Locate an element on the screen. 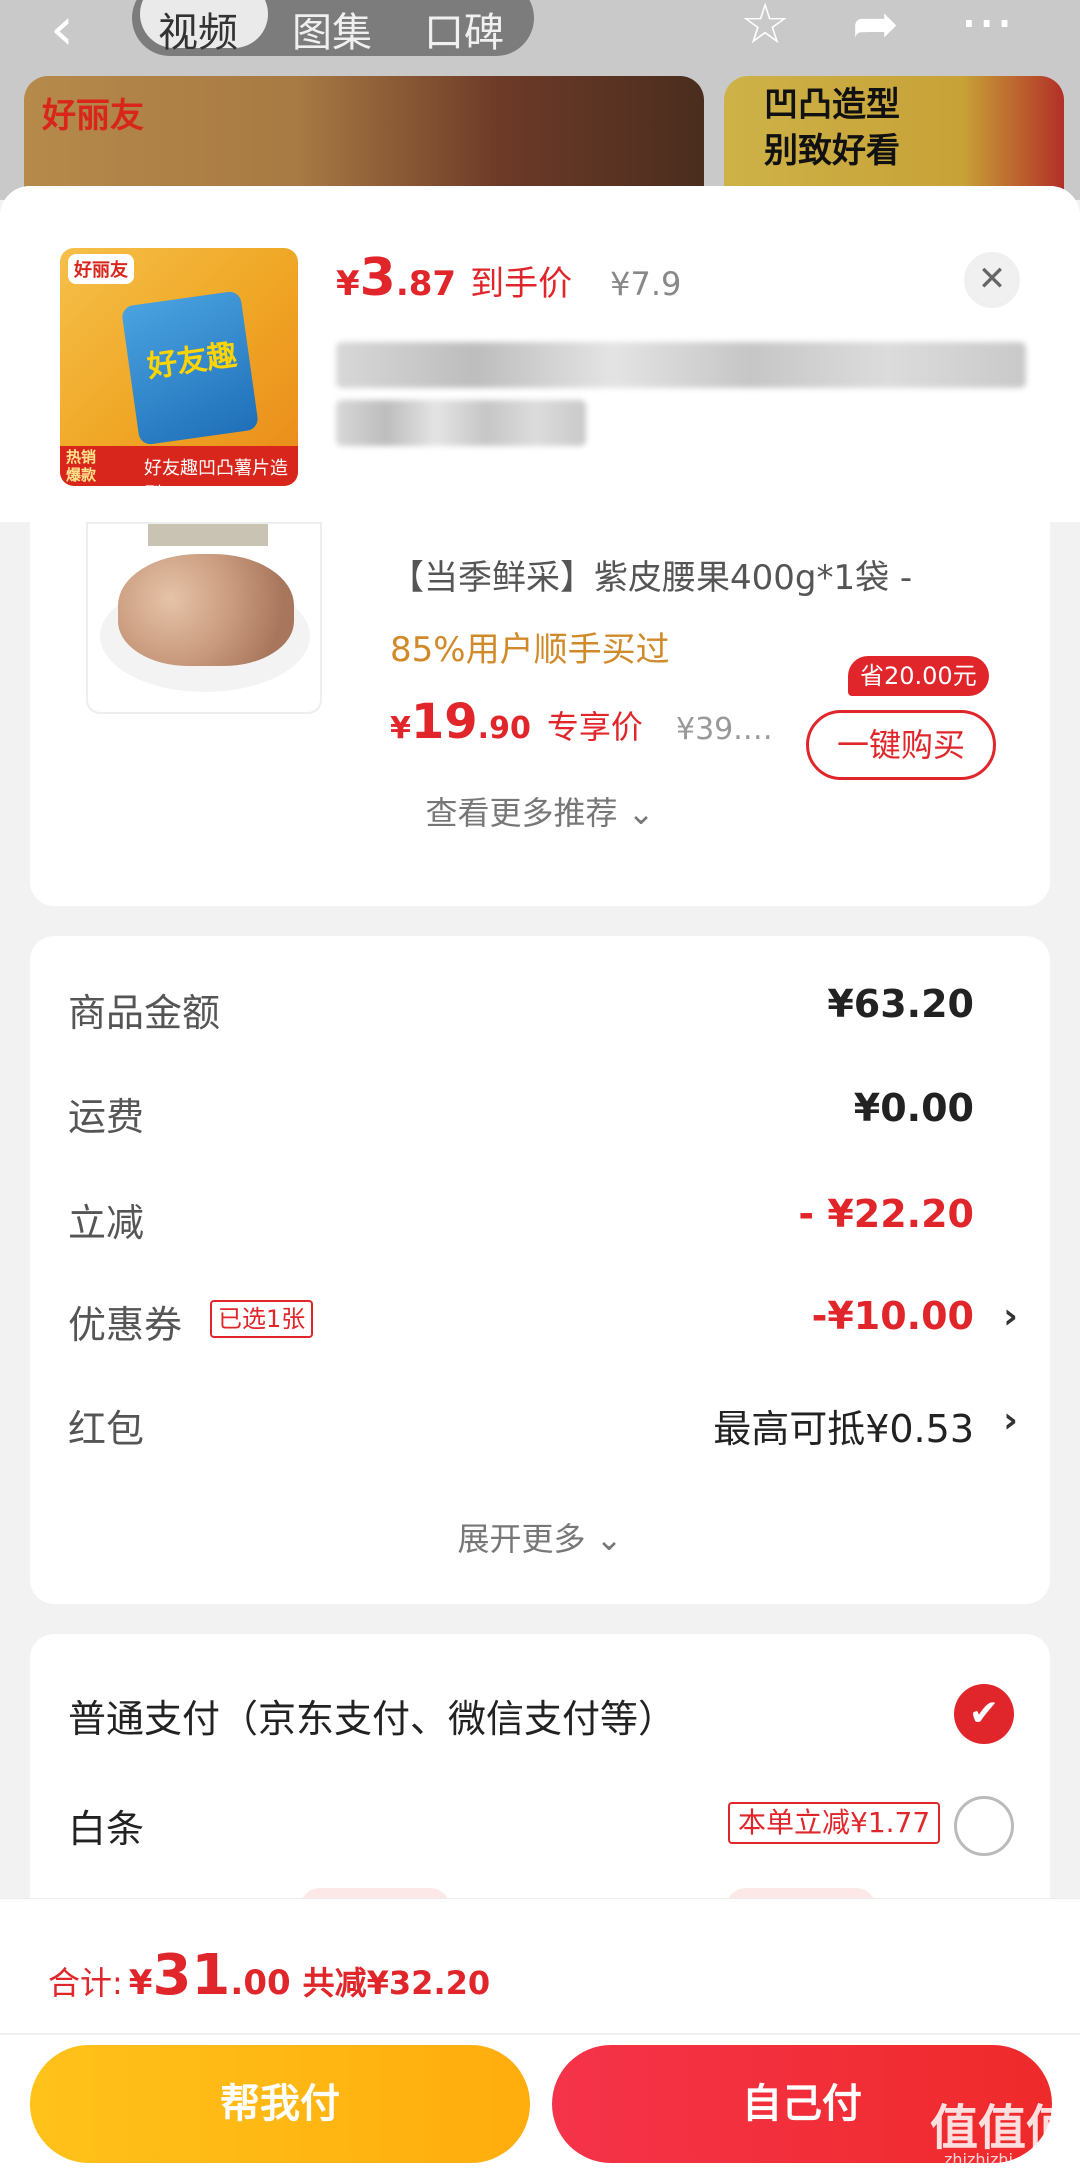 The width and height of the screenshot is (1080, 2176). rec-price: ¥ 19 .90 专享价 is located at coordinates (516, 722).